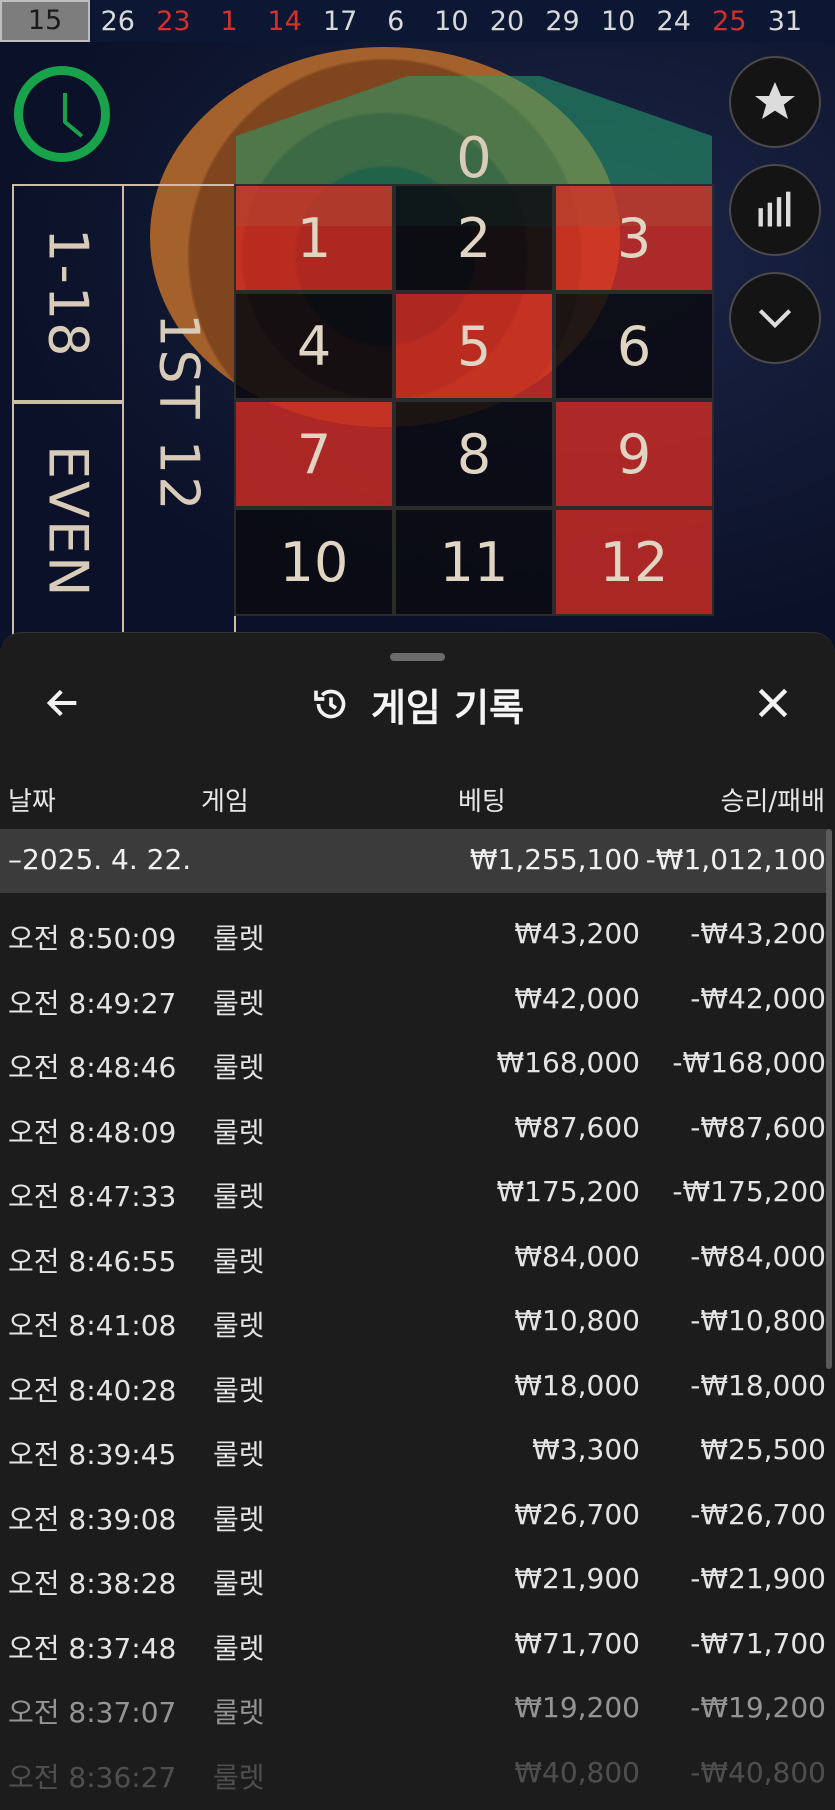 The height and width of the screenshot is (1810, 835). What do you see at coordinates (314, 238) in the screenshot?
I see `bet-spot-number: 1` at bounding box center [314, 238].